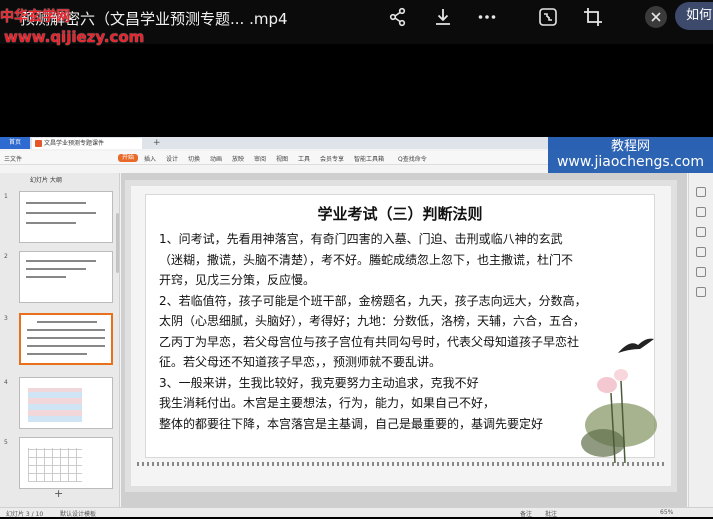 This screenshot has height=519, width=713. What do you see at coordinates (300, 362) in the screenshot?
I see `slide-line: 征。若父母还不知道孩子早恋，，预测师就不要乱讲。` at bounding box center [300, 362].